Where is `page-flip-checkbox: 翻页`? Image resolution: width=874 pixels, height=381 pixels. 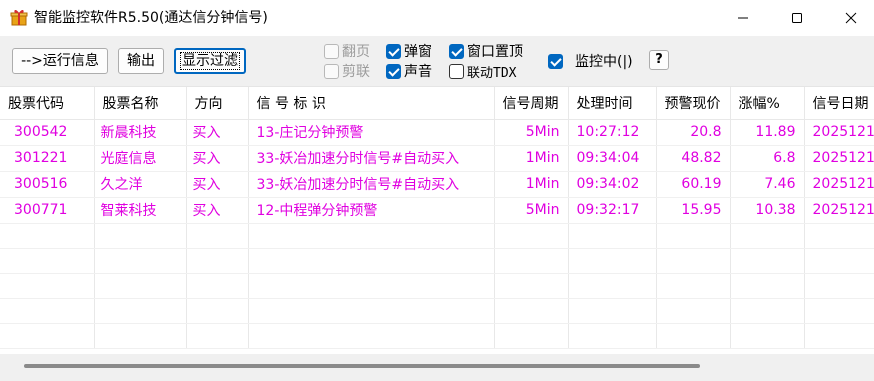 page-flip-checkbox: 翻页 is located at coordinates (347, 51).